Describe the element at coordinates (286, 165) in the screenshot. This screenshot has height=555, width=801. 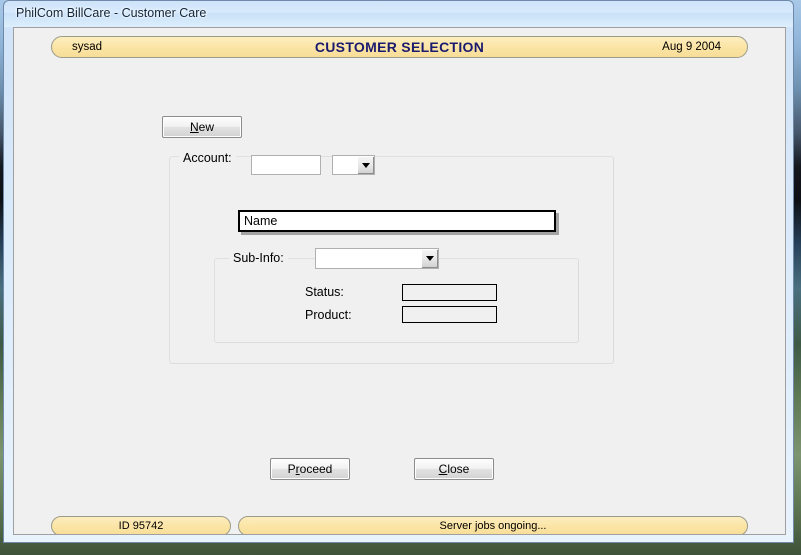
I see `account-input` at that location.